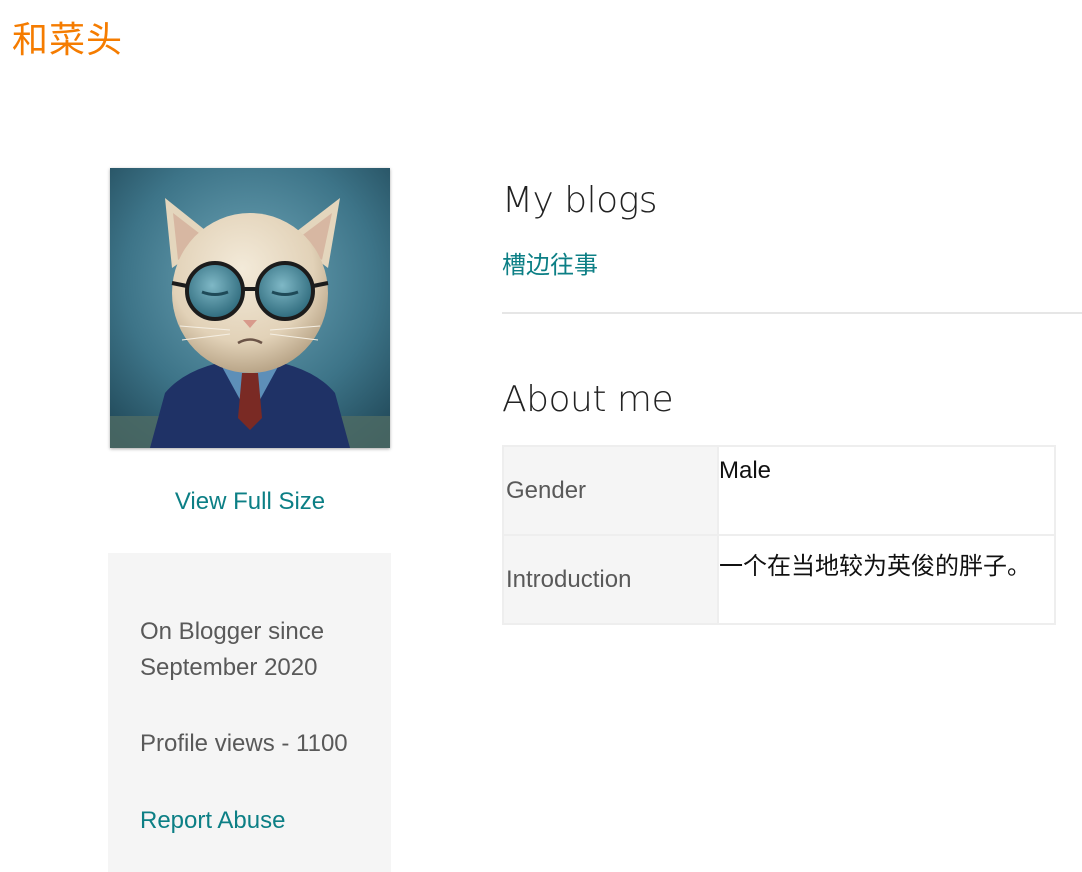 This screenshot has width=1082, height=872. I want to click on profile-avatar, so click(250, 308).